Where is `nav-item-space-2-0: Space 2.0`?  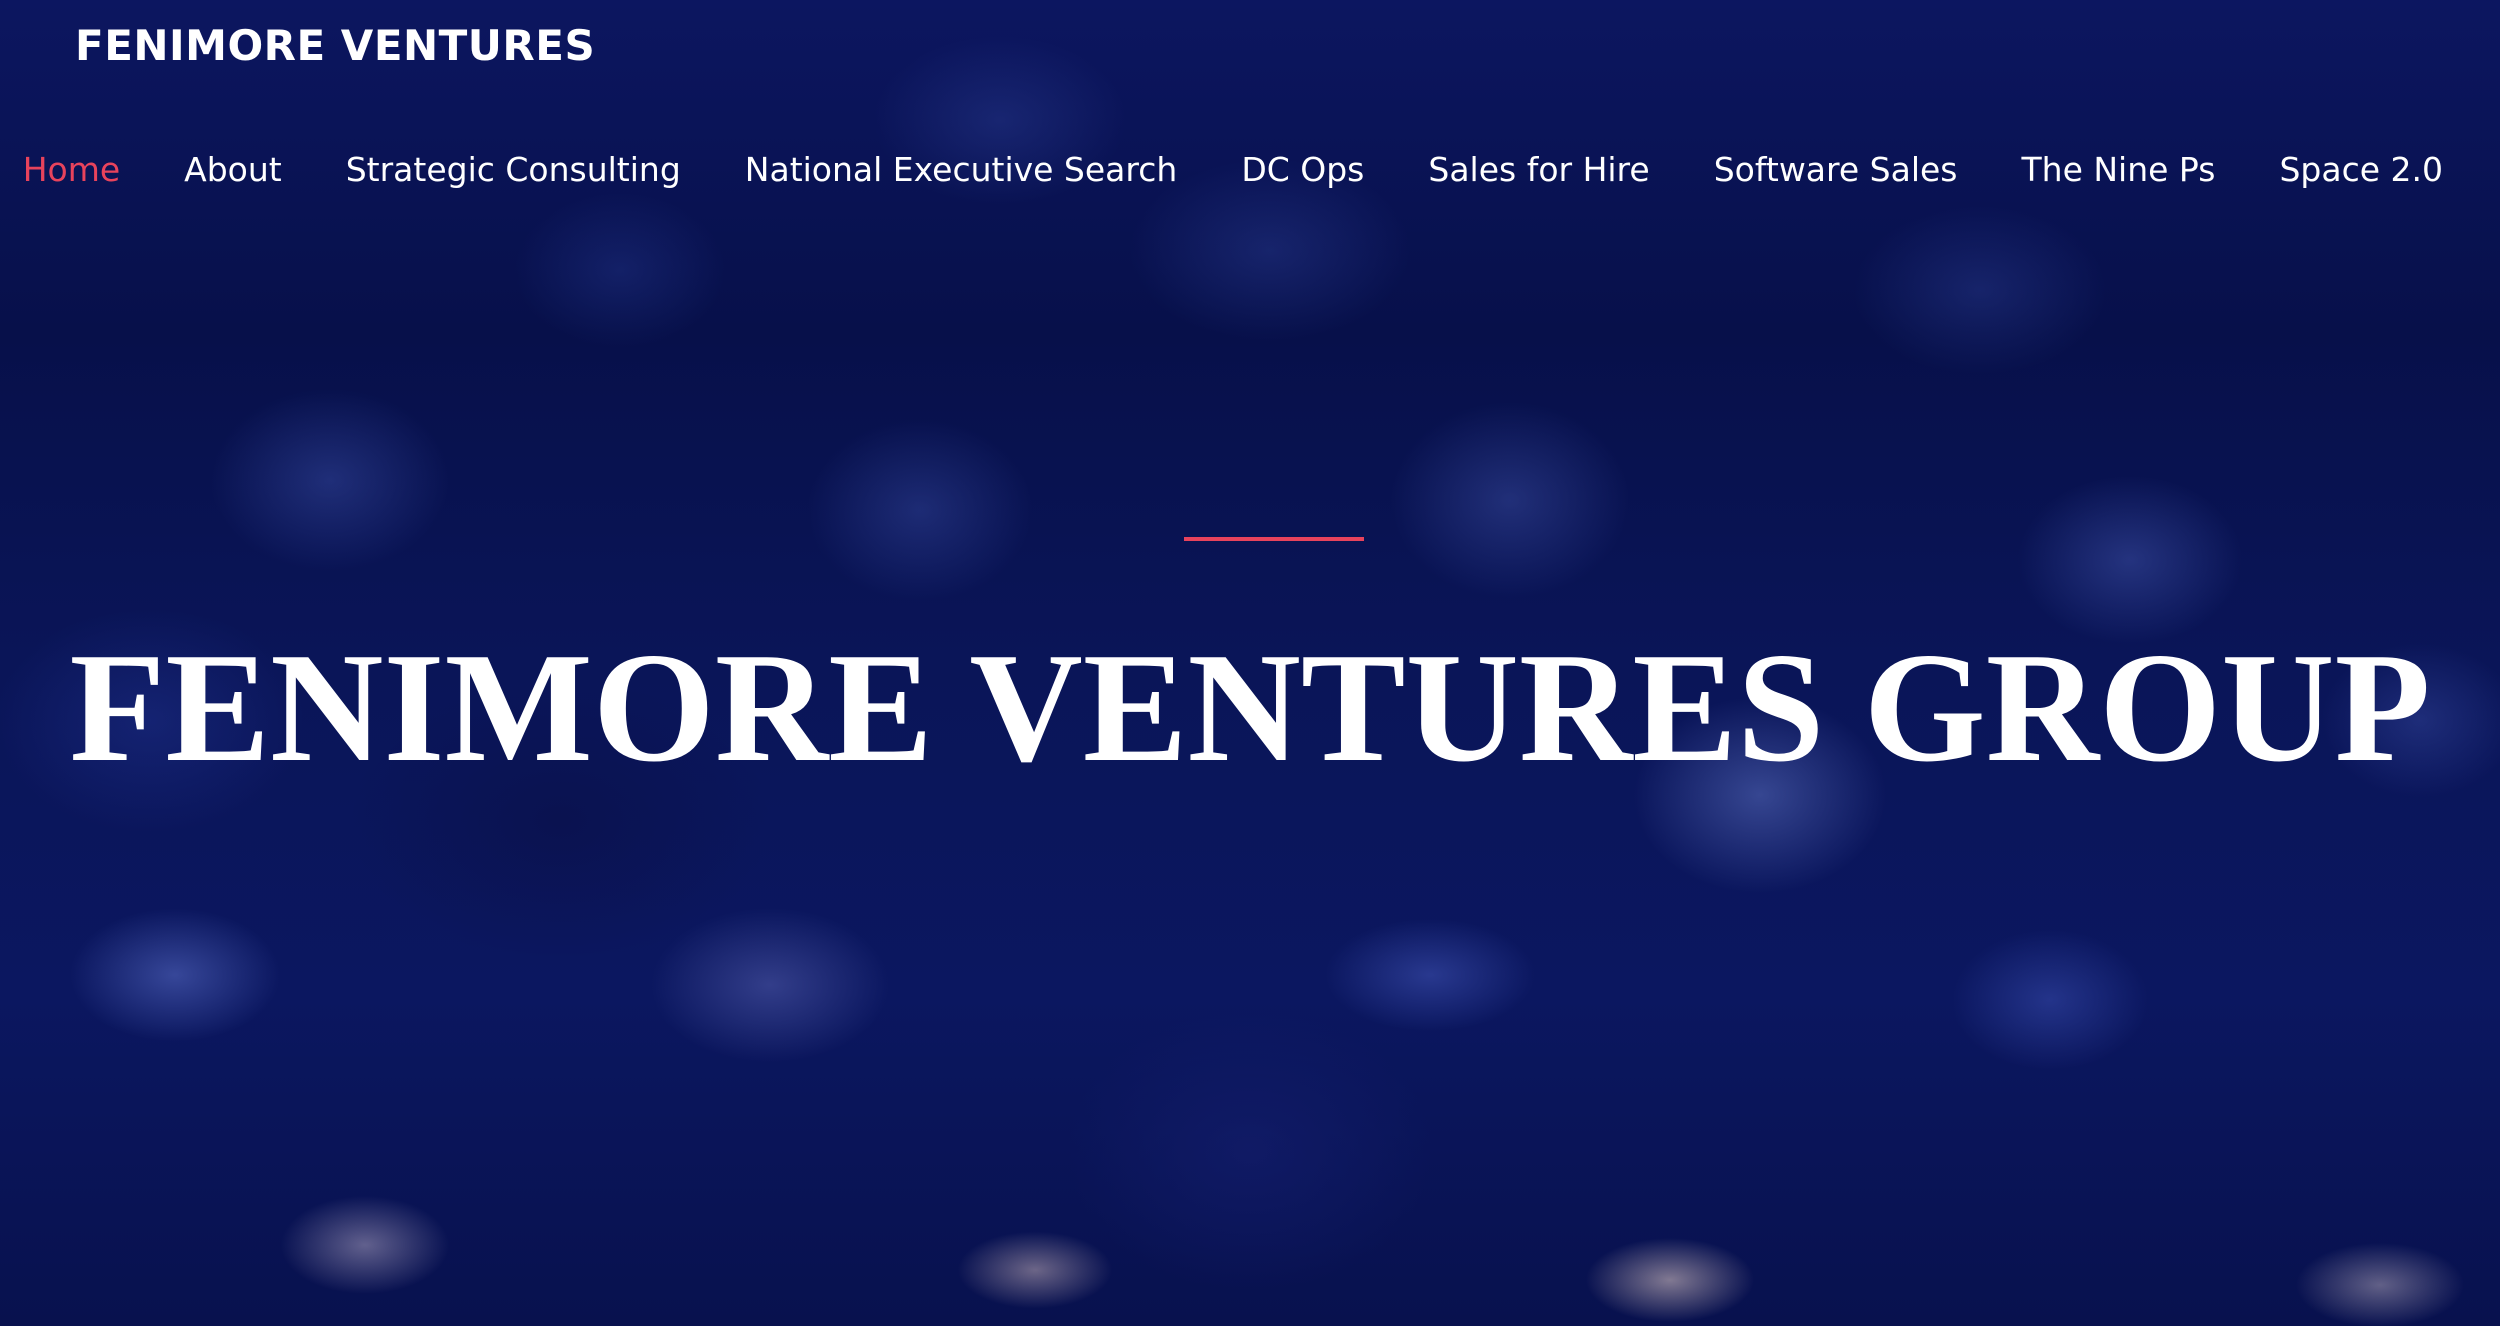
nav-item-space-2-0: Space 2.0 is located at coordinates (2361, 170).